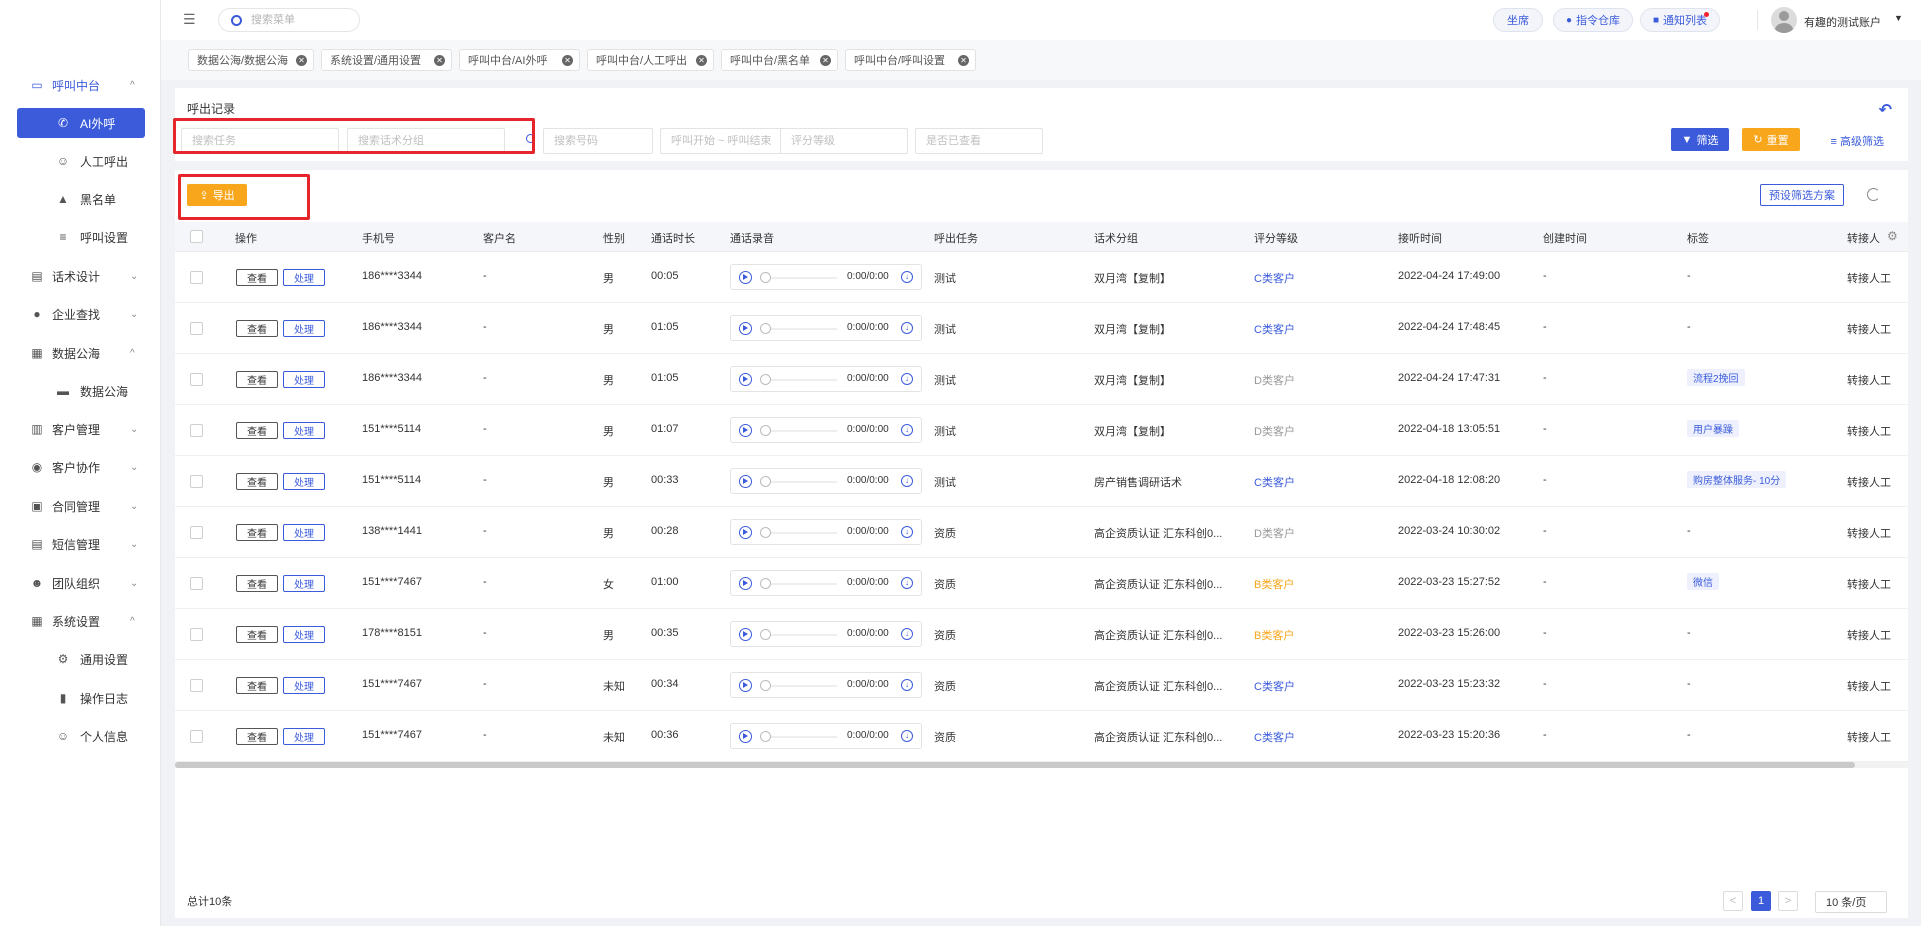  What do you see at coordinates (80, 544) in the screenshot?
I see `sidebar-item: ▤ 短信管理 ⌄` at bounding box center [80, 544].